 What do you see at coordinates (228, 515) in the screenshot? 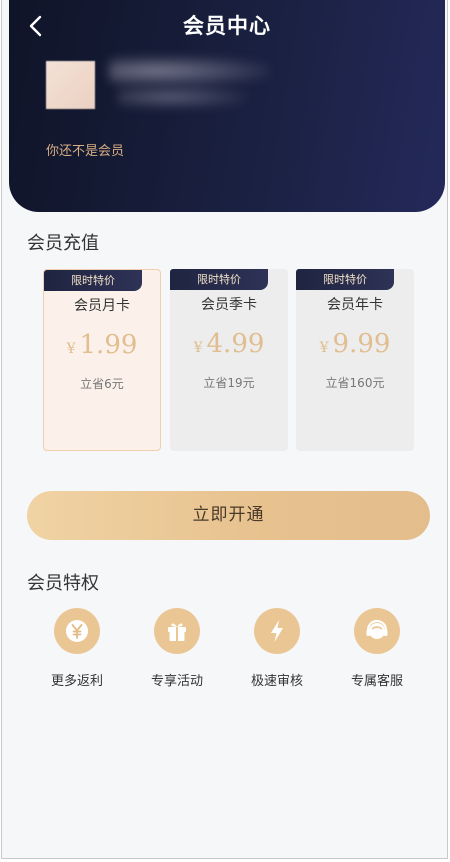
I see `open-membership-button: 立即开通` at bounding box center [228, 515].